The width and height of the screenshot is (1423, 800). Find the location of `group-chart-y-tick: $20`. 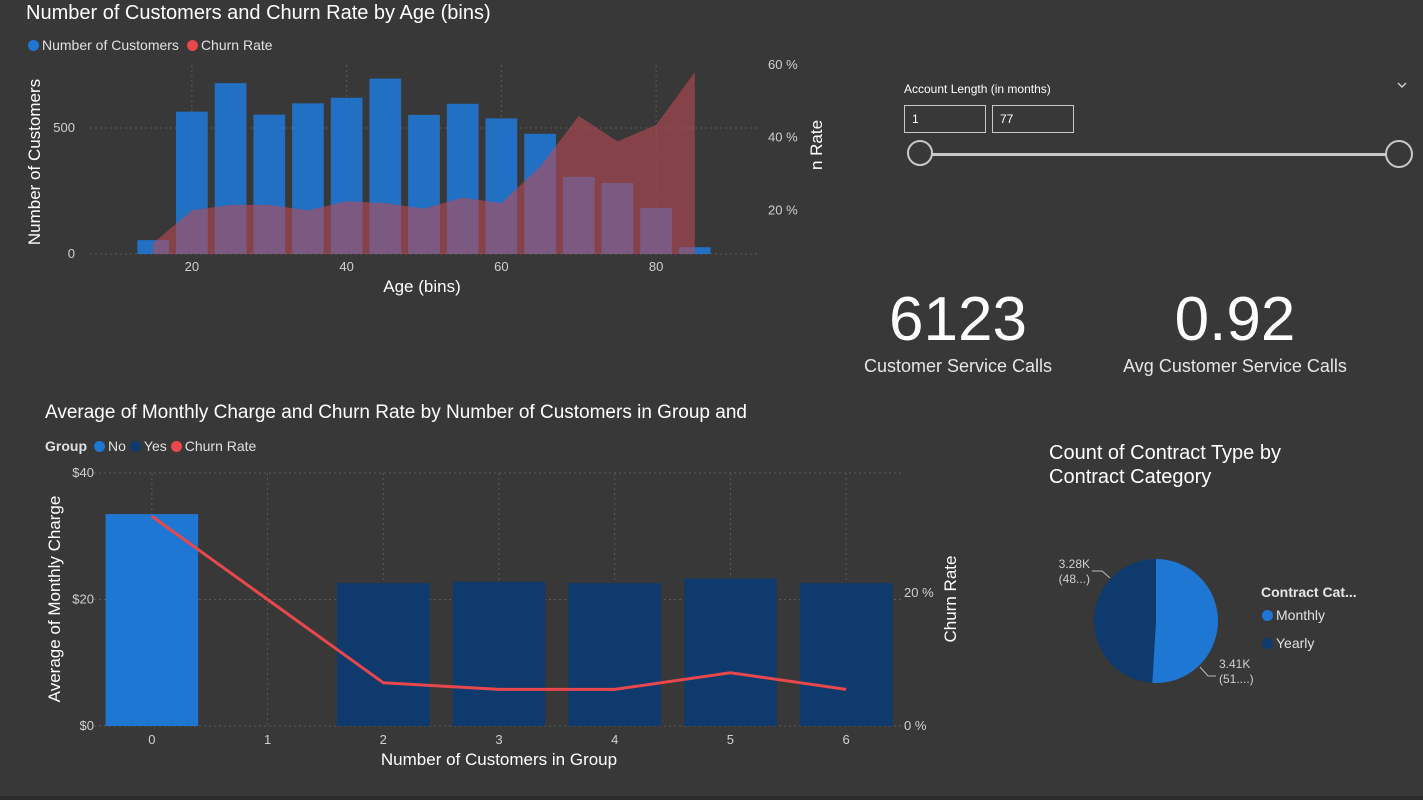

group-chart-y-tick: $20 is located at coordinates (83, 599).